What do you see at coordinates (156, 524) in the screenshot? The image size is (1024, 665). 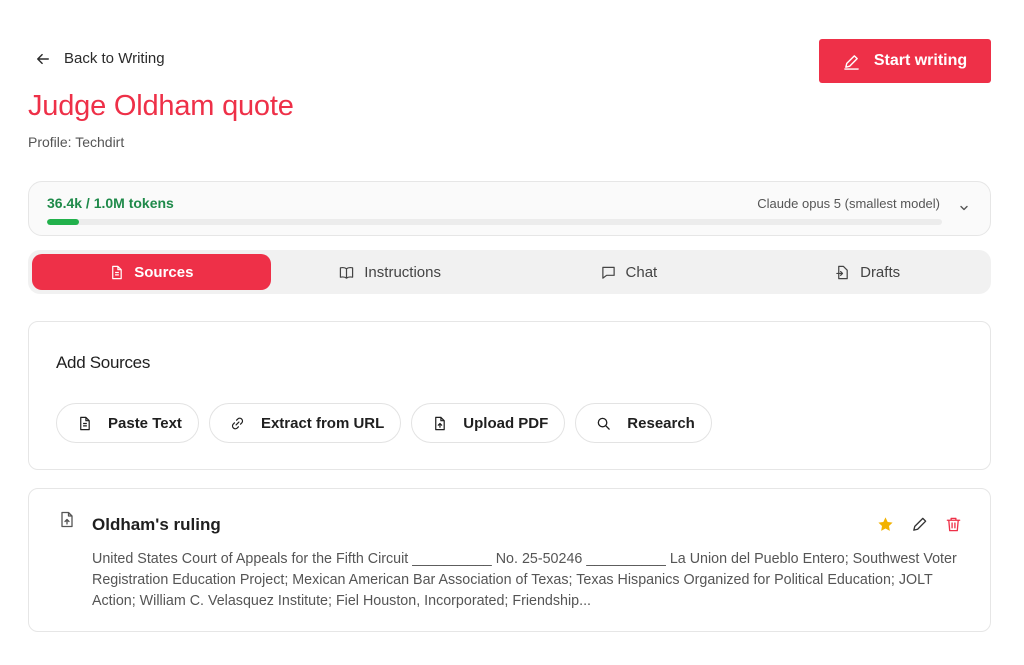 I see `source-title: Oldham's ruling` at bounding box center [156, 524].